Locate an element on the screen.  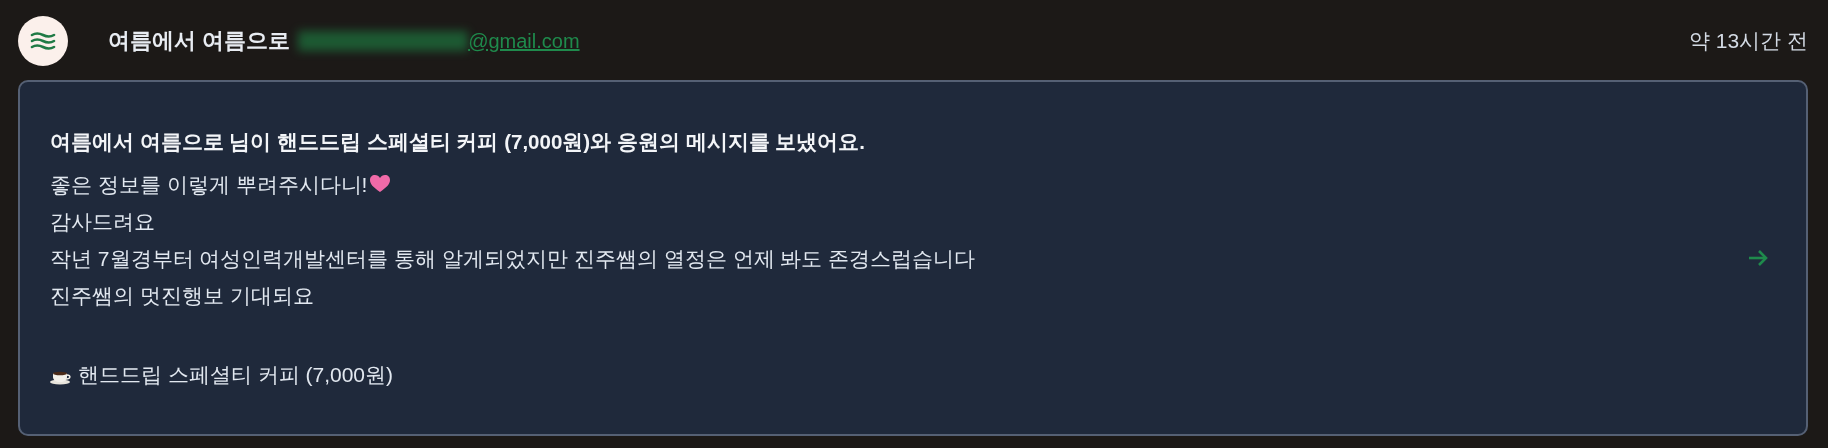
message-text: 감사드려요 is located at coordinates (102, 221).